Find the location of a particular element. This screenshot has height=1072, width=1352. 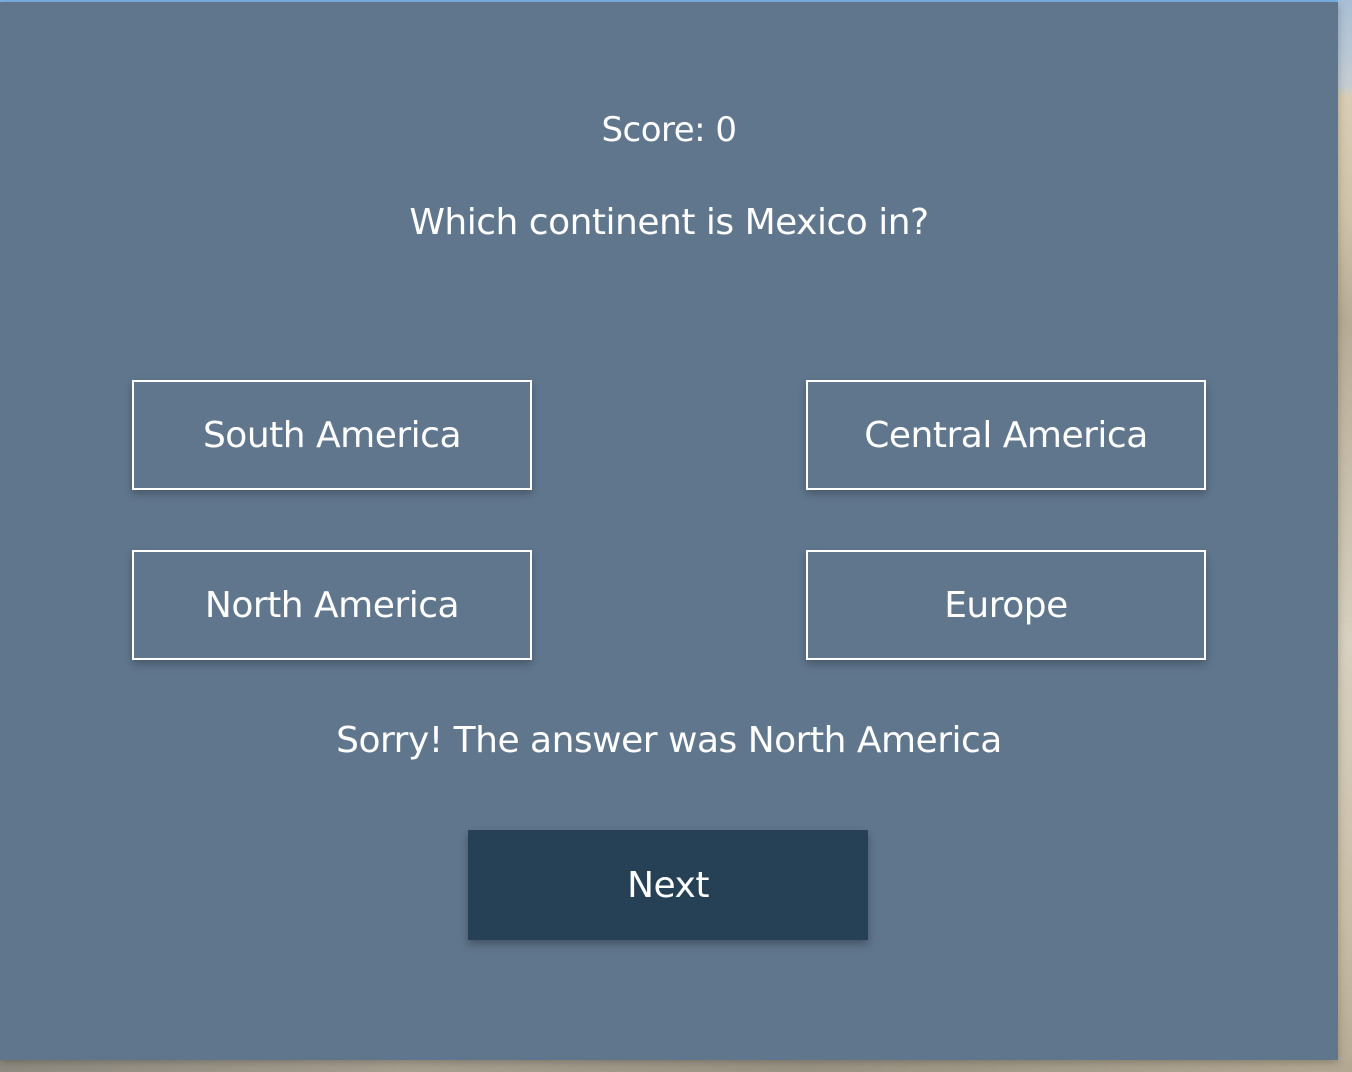

answer-button-south-america: South America is located at coordinates (332, 435).